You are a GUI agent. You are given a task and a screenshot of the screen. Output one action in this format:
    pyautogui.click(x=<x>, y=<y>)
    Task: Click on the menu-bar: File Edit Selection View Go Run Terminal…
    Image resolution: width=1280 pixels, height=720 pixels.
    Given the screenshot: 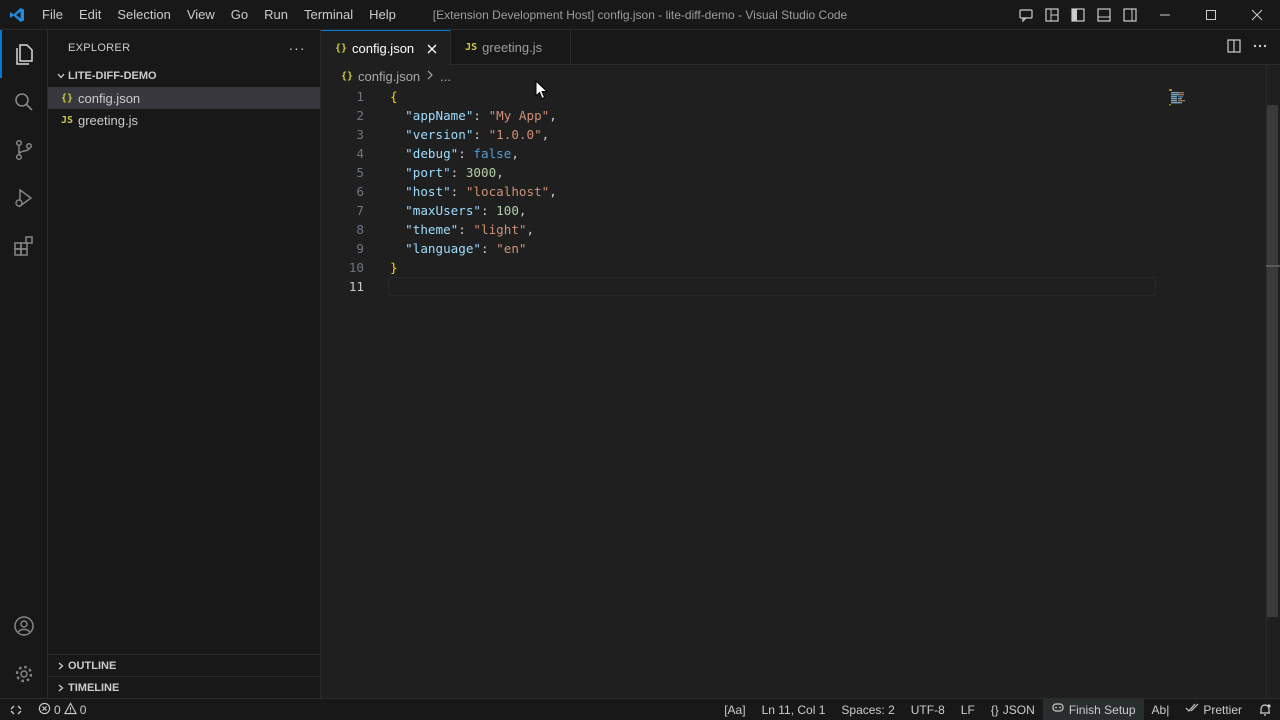 What is the action you would take?
    pyautogui.click(x=219, y=15)
    